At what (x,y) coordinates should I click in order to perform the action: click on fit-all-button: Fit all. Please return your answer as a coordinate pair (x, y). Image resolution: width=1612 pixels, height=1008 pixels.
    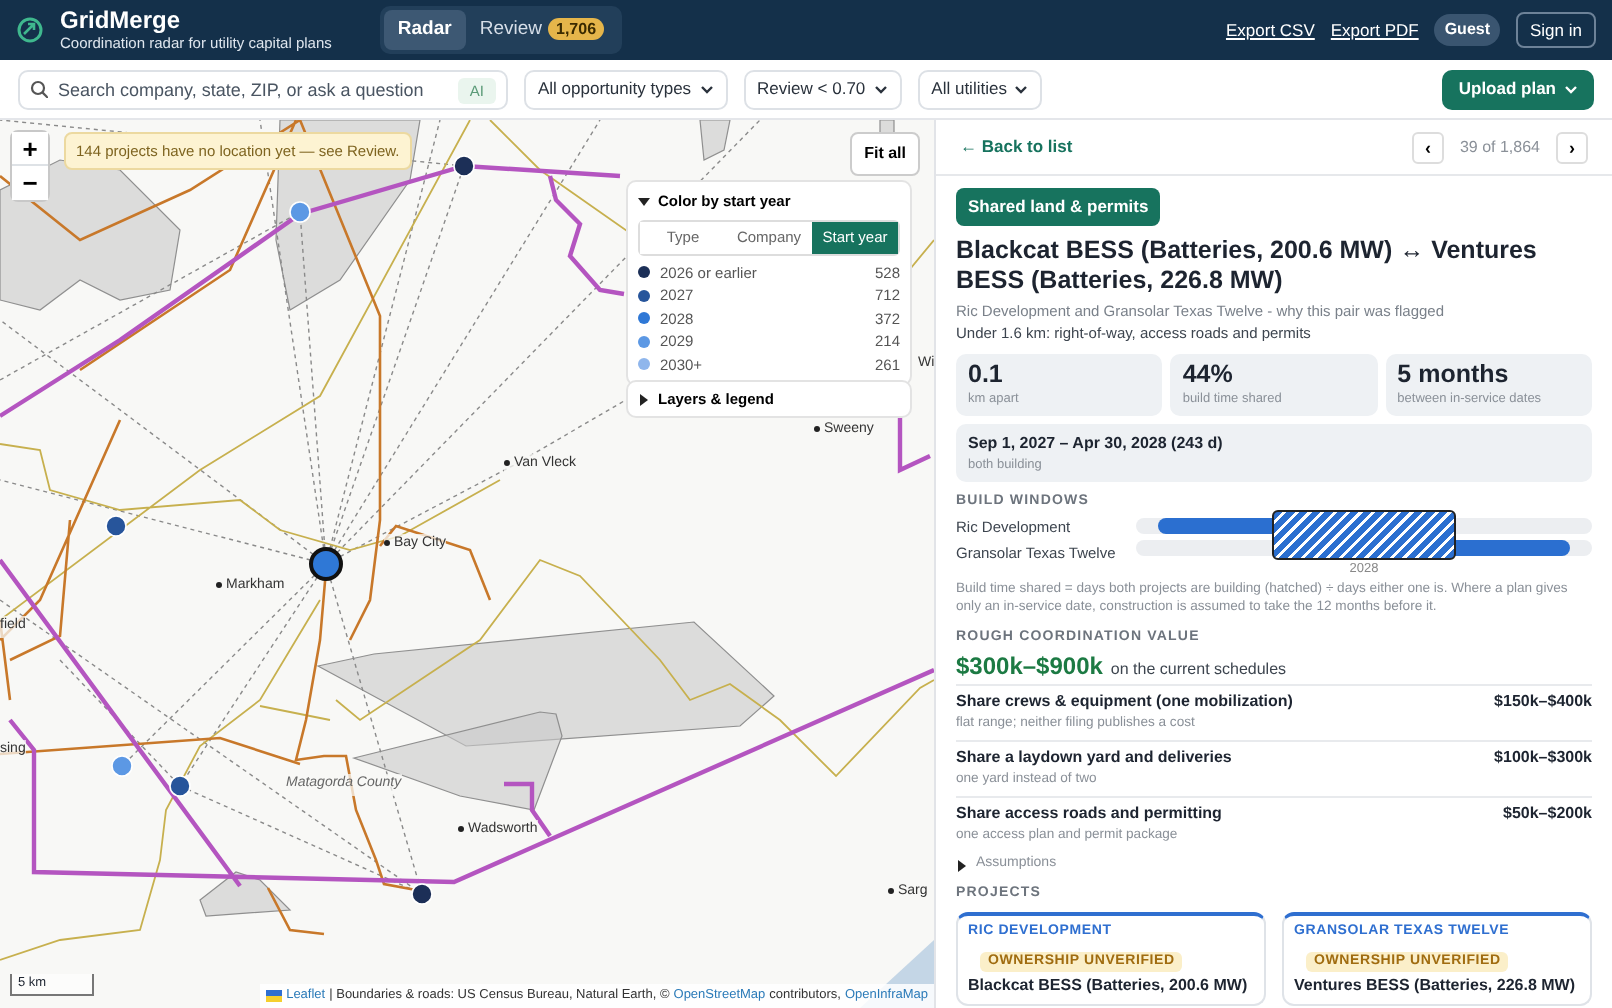
    Looking at the image, I should click on (885, 154).